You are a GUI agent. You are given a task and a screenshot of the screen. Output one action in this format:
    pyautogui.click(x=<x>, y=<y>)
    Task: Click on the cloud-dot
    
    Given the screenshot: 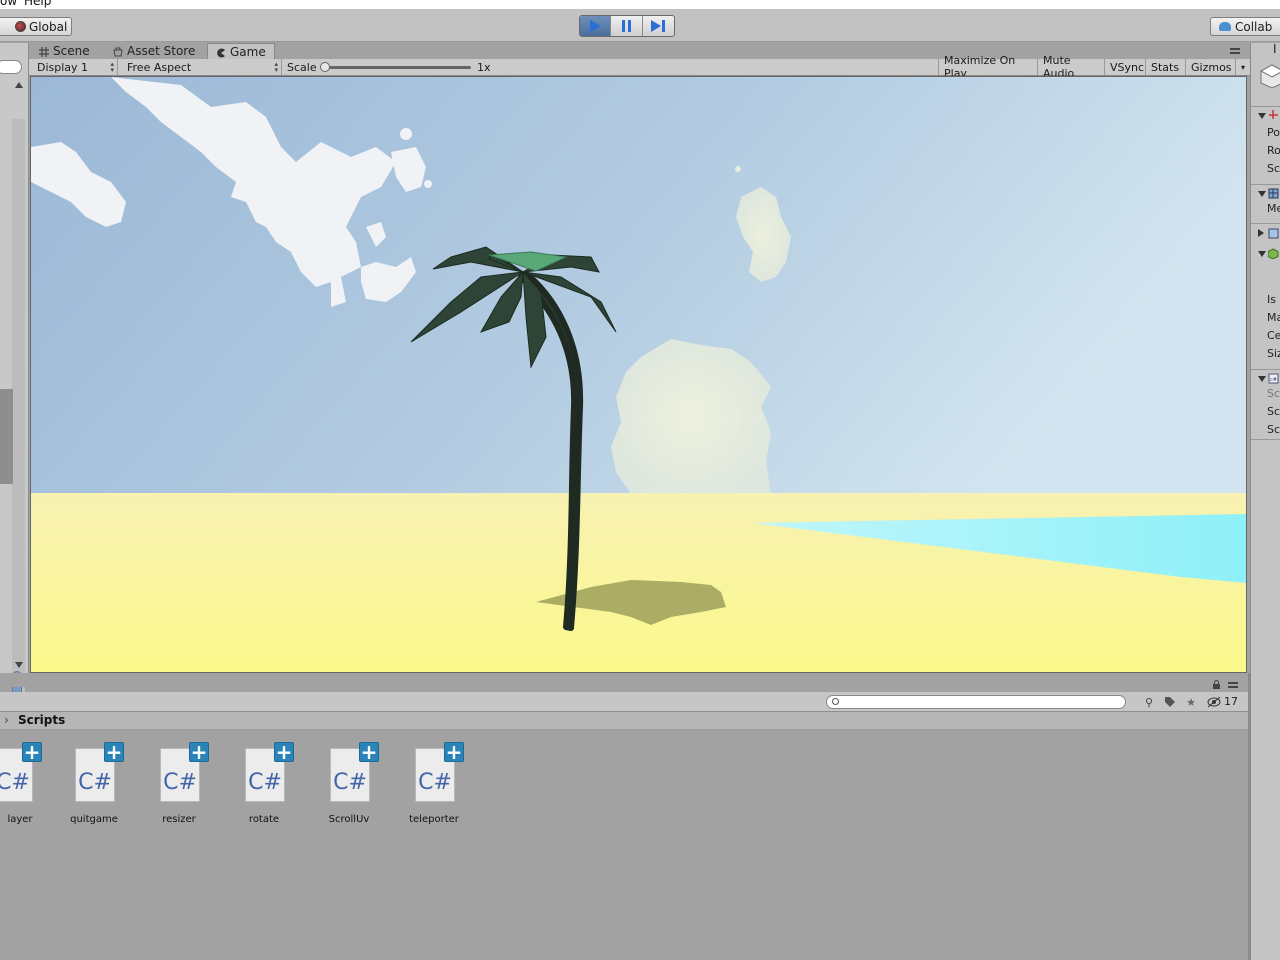 What is the action you would take?
    pyautogui.click(x=738, y=169)
    